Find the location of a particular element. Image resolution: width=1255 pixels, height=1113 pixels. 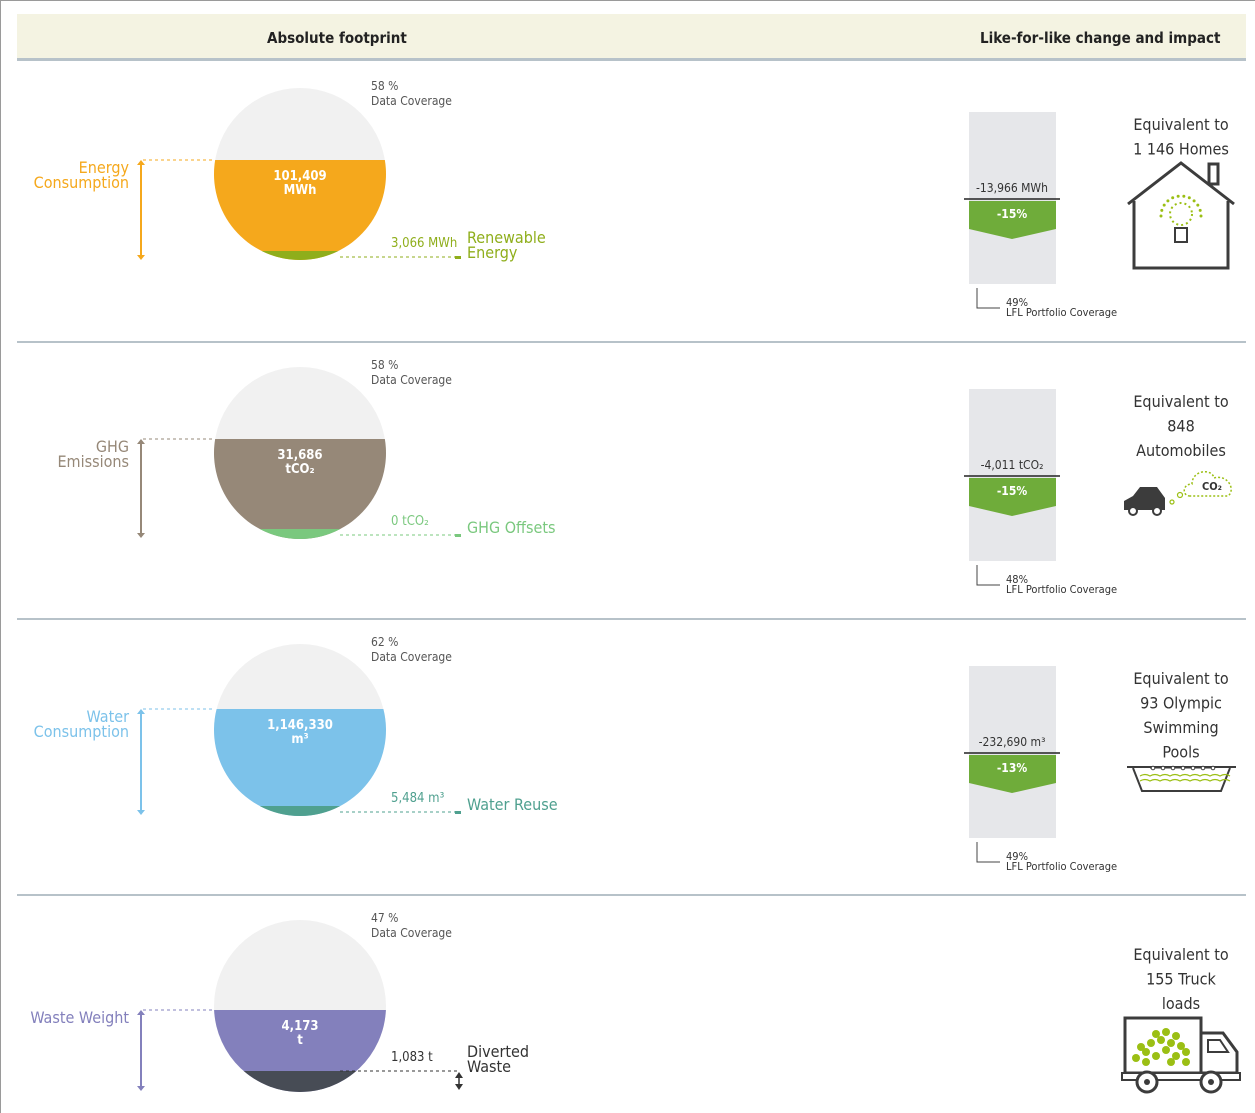

total-value-label: 1,146,330 is located at coordinates (300, 725).